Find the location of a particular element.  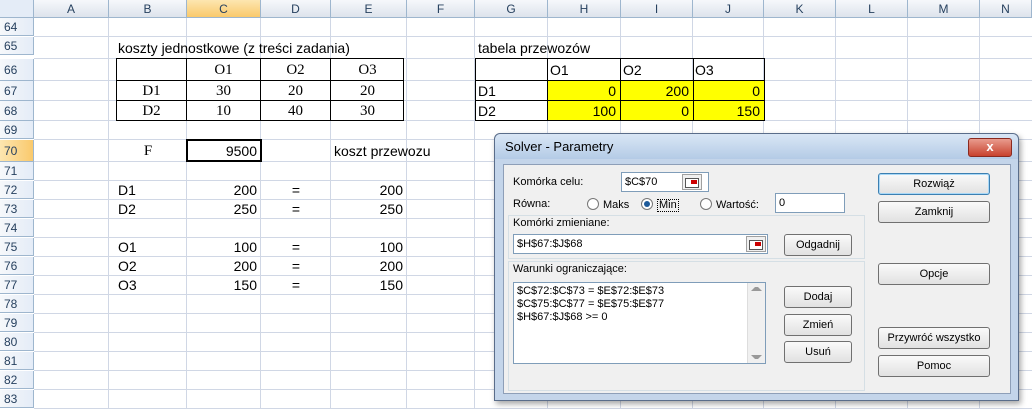

constraint-rhs: 100 is located at coordinates (391, 247).